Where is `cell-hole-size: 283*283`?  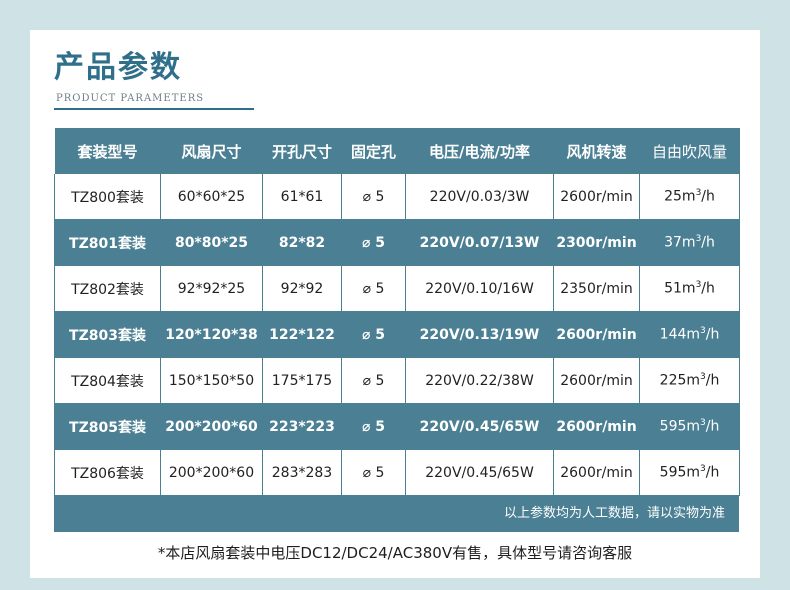 cell-hole-size: 283*283 is located at coordinates (302, 472).